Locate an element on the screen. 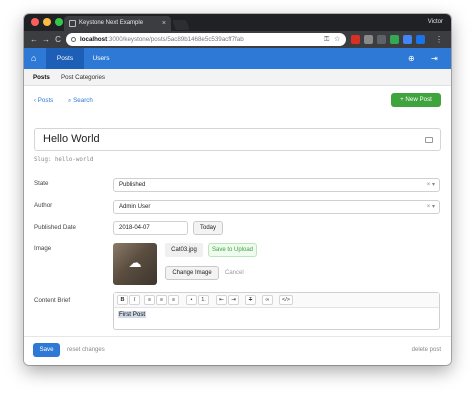 This screenshot has height=399, width=474. minimize-window-button is located at coordinates (47, 22).